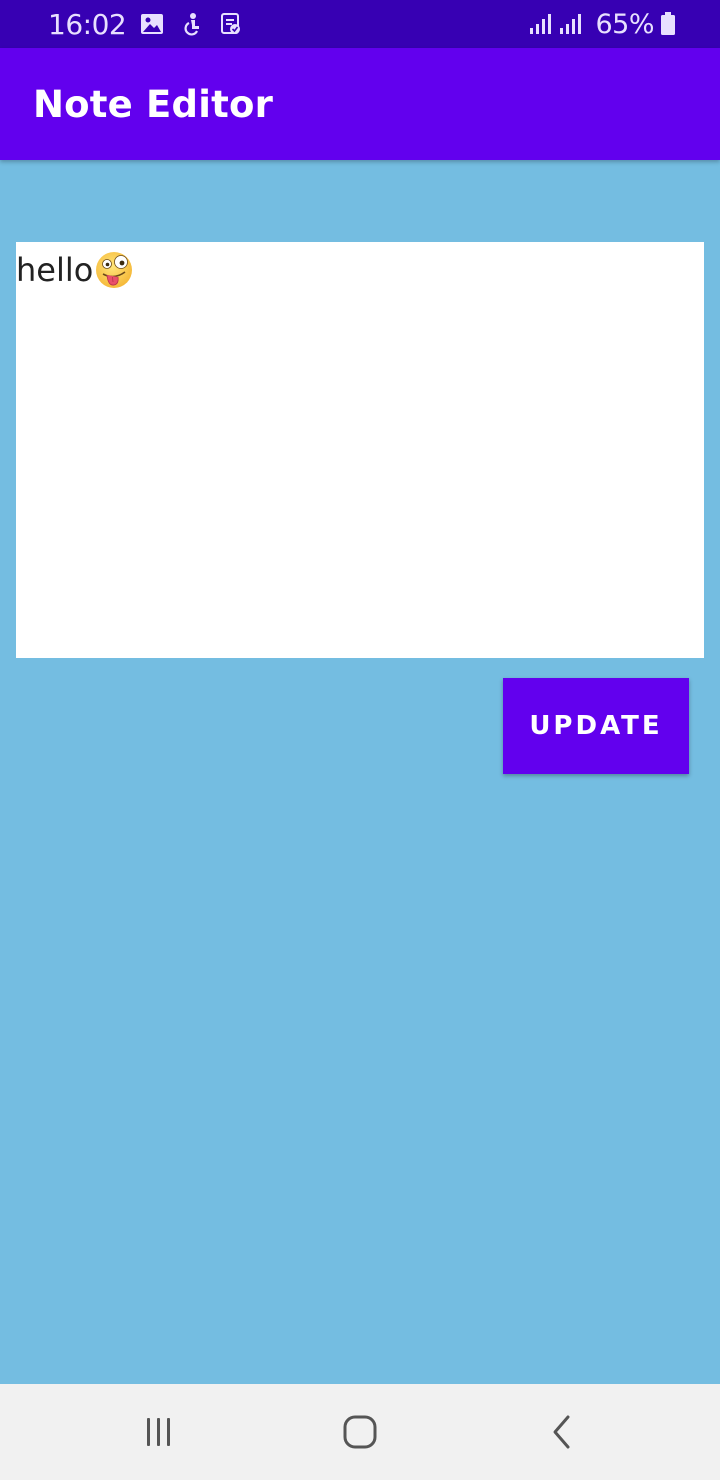 This screenshot has width=720, height=1480. I want to click on status-time: 16:02, so click(87, 24).